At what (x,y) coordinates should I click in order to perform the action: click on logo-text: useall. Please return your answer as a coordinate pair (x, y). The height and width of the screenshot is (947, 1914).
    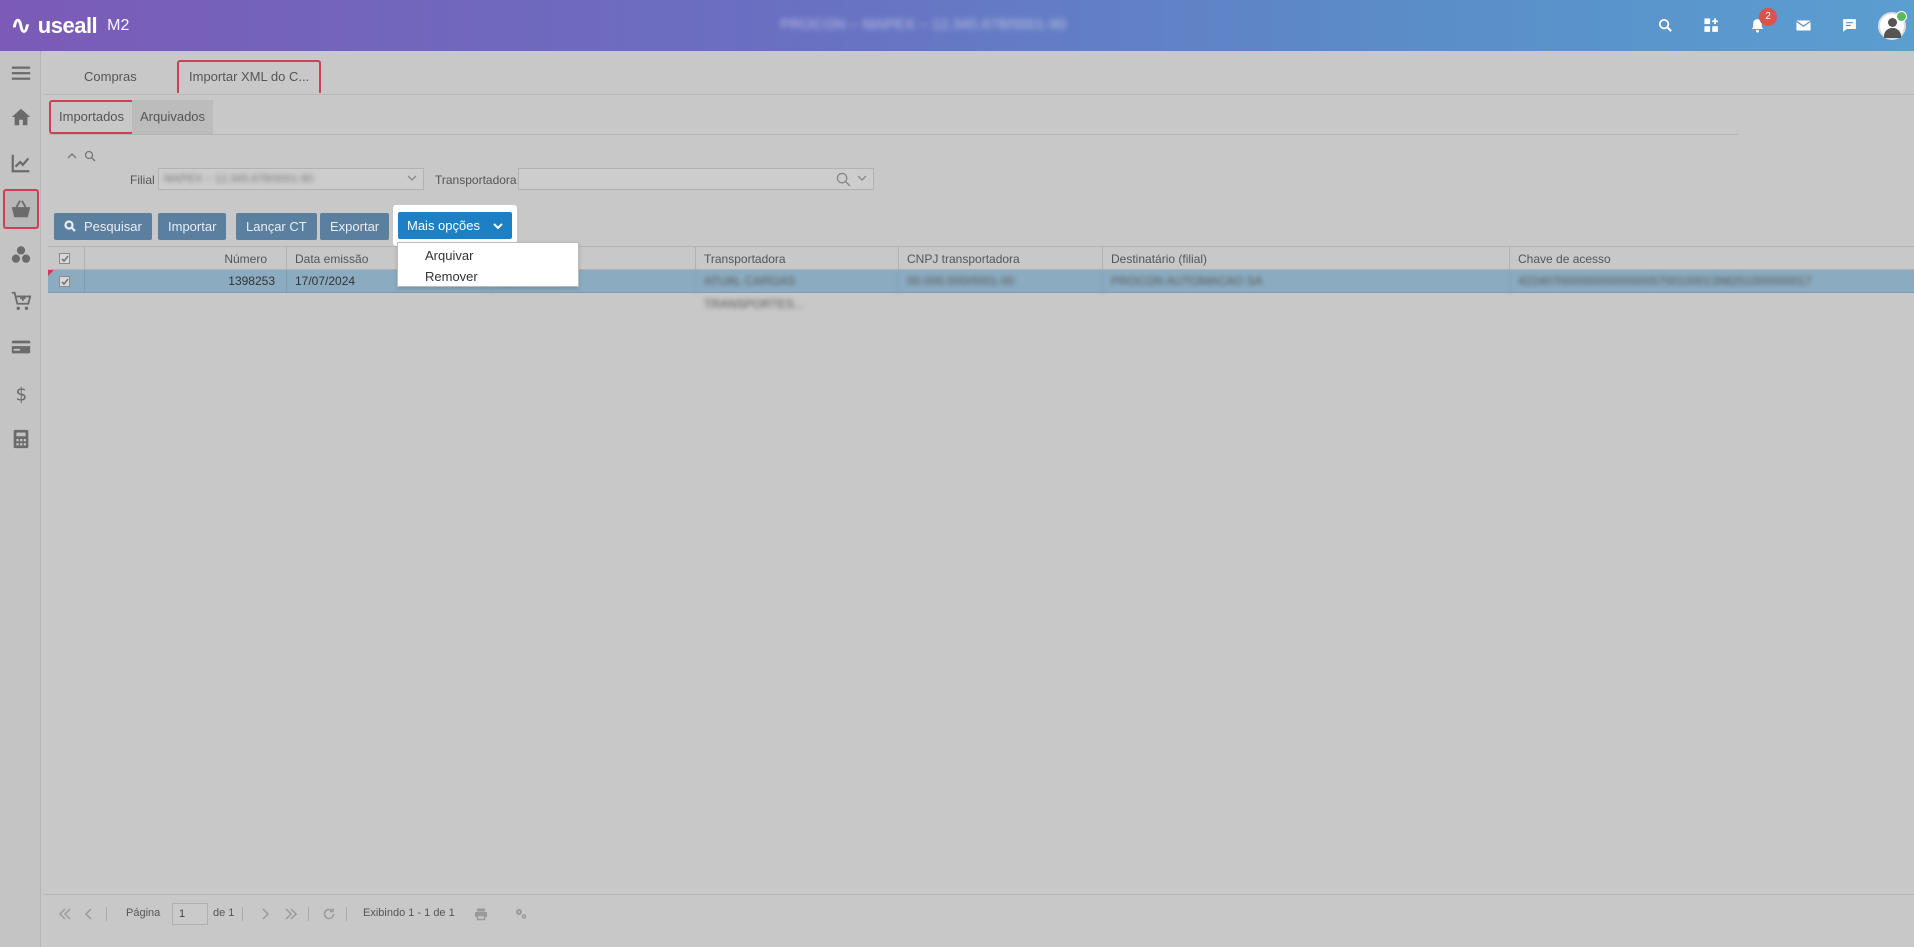
    Looking at the image, I should click on (67, 25).